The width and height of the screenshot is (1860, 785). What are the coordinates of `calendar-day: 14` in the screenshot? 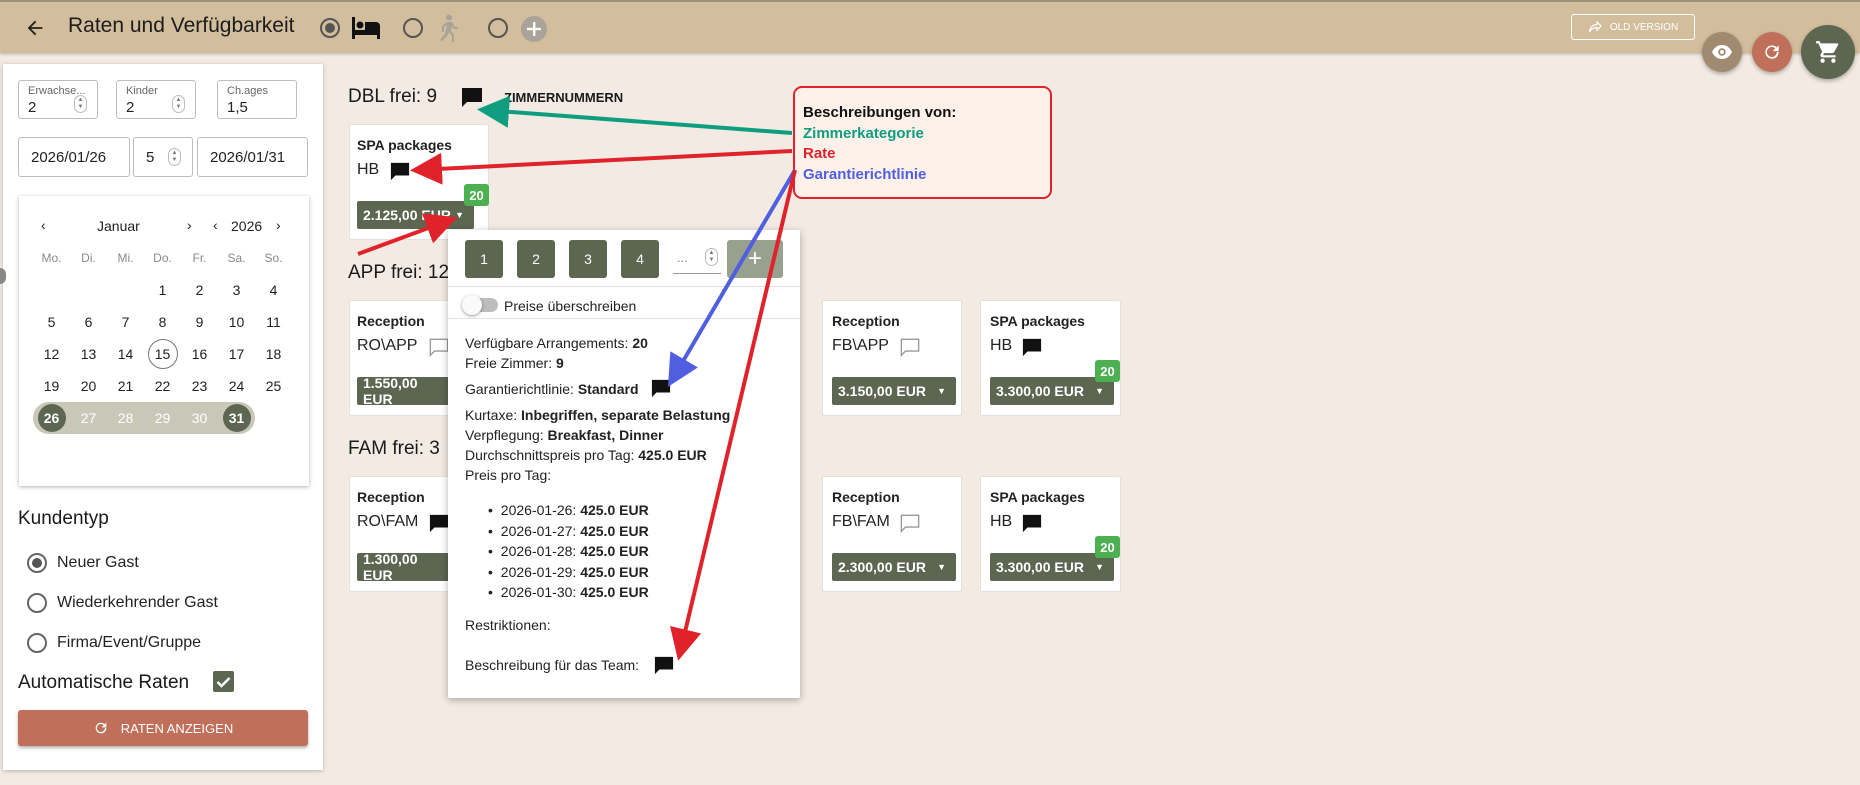 It's located at (125, 354).